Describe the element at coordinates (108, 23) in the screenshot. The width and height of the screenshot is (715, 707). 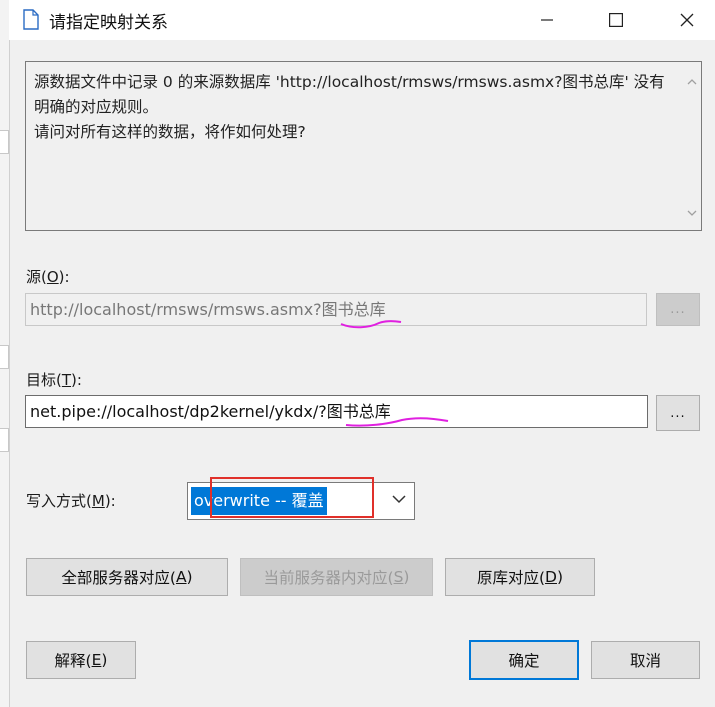
I see `window-title: 请指定映射关系` at that location.